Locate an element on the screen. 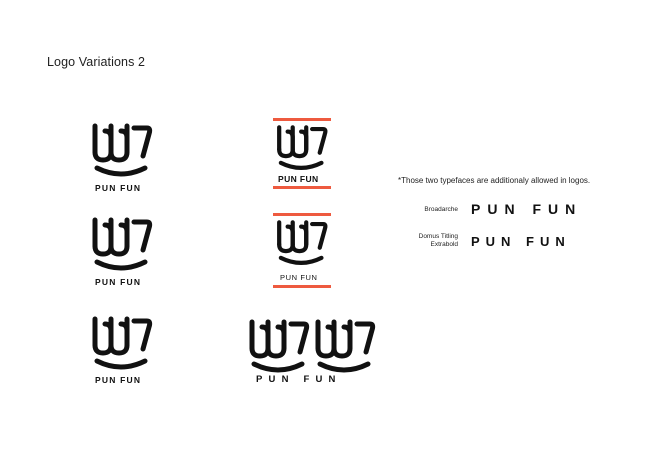 The image size is (650, 460). page-title: Logo Variations 2 is located at coordinates (96, 62).